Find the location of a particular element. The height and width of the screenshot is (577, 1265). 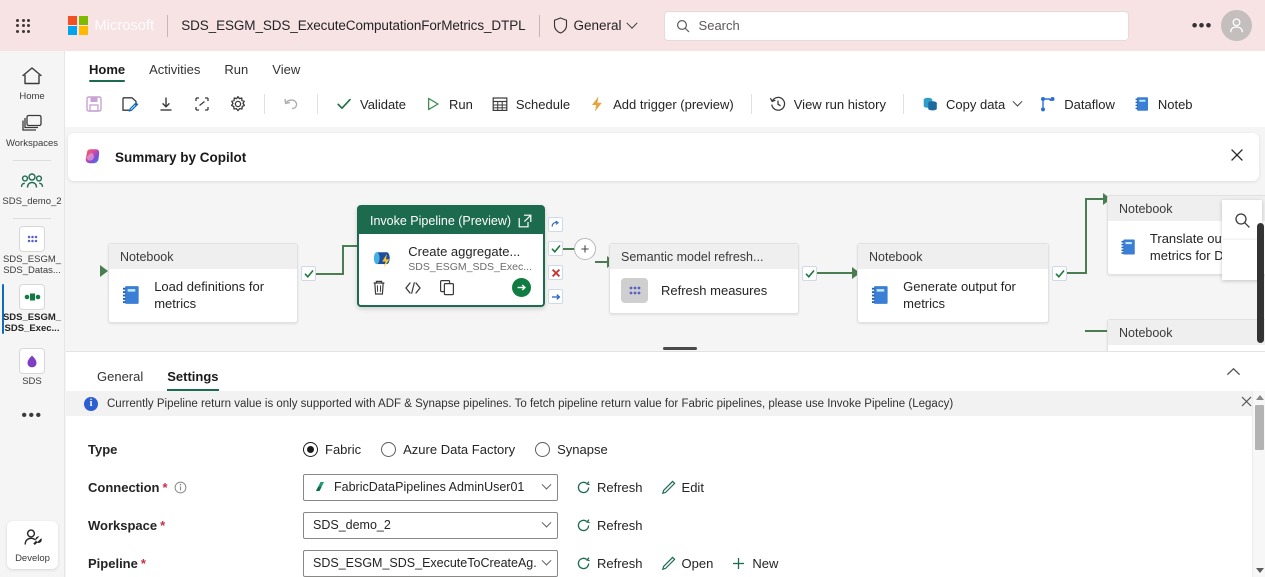

close-icon is located at coordinates (1237, 157).